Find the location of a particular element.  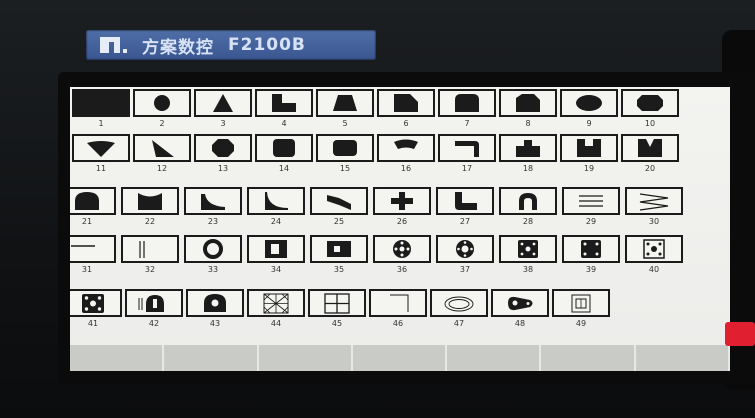

shape-number-label: 41 is located at coordinates (93, 323).